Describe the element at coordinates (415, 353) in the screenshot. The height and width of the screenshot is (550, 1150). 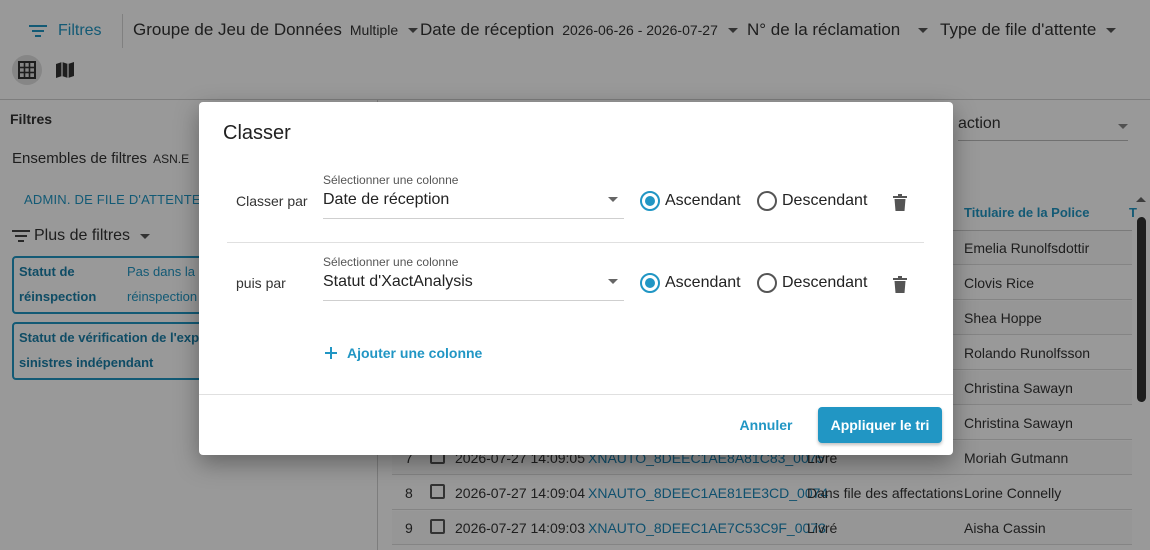
I see `add-column-label: Ajouter une colonne` at that location.